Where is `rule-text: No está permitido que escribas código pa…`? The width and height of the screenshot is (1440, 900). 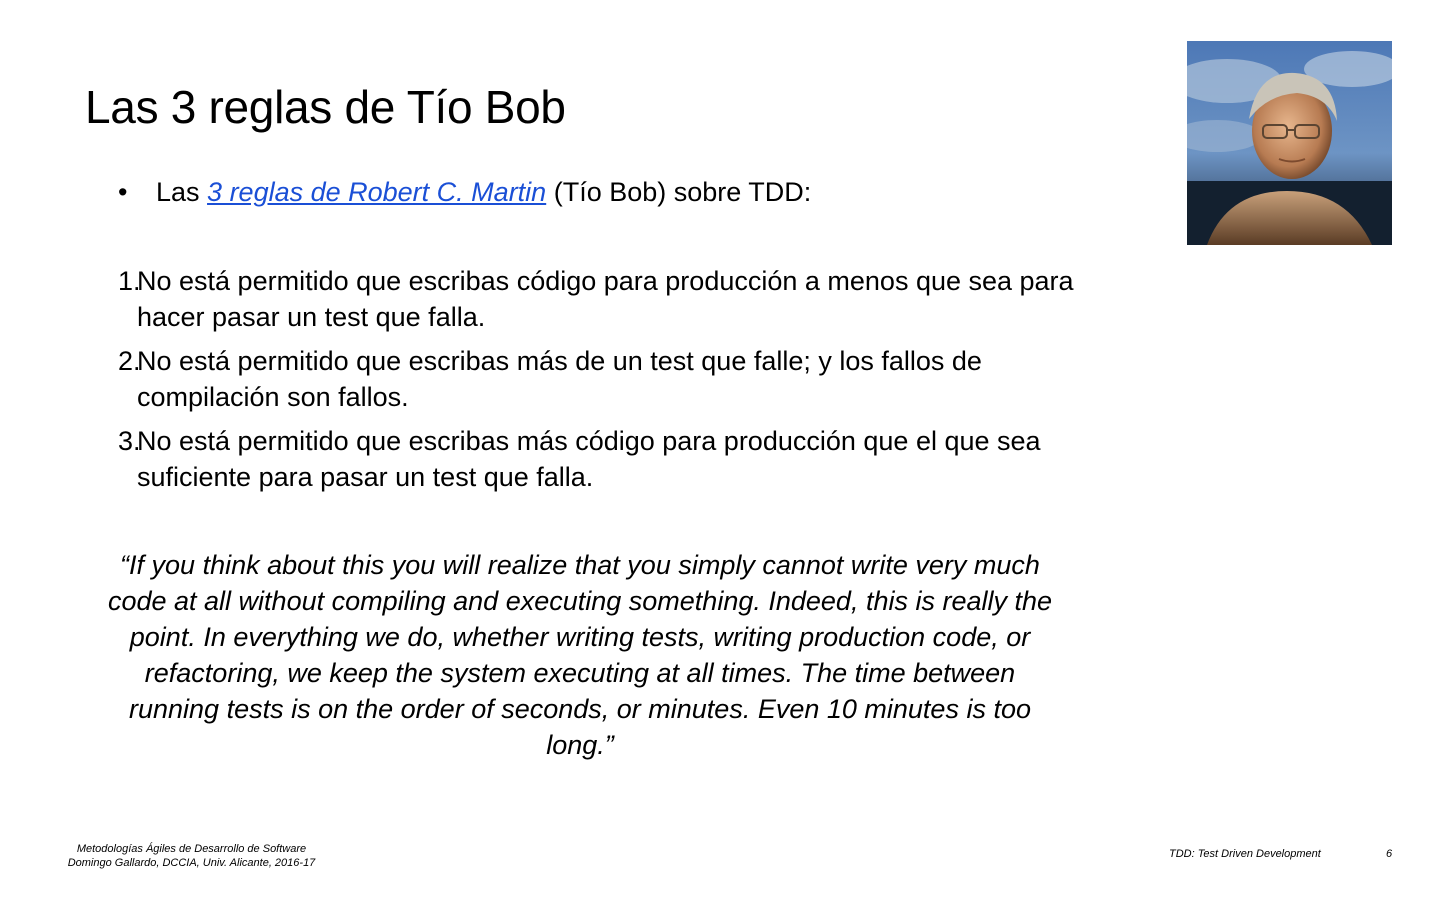
rule-text: No está permitido que escribas código pa… is located at coordinates (605, 299).